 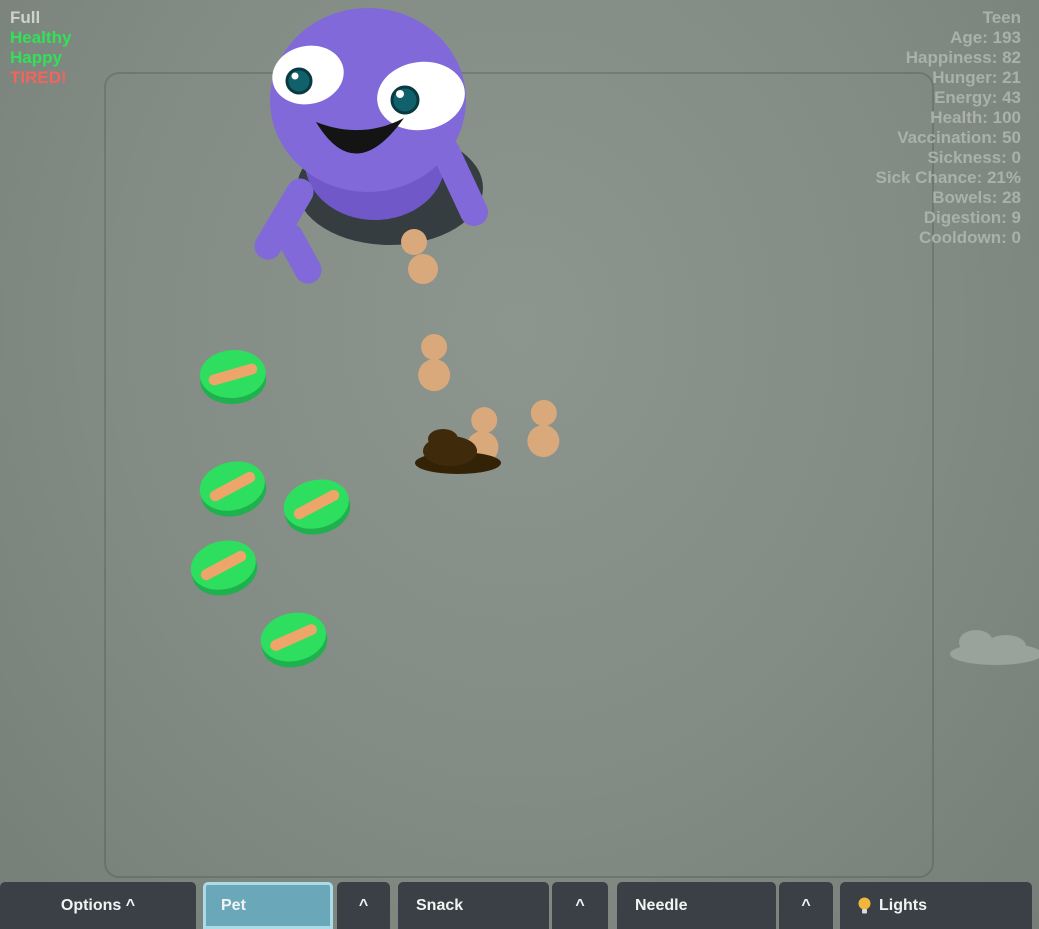 What do you see at coordinates (440, 905) in the screenshot?
I see `snack-button-label: Snack` at bounding box center [440, 905].